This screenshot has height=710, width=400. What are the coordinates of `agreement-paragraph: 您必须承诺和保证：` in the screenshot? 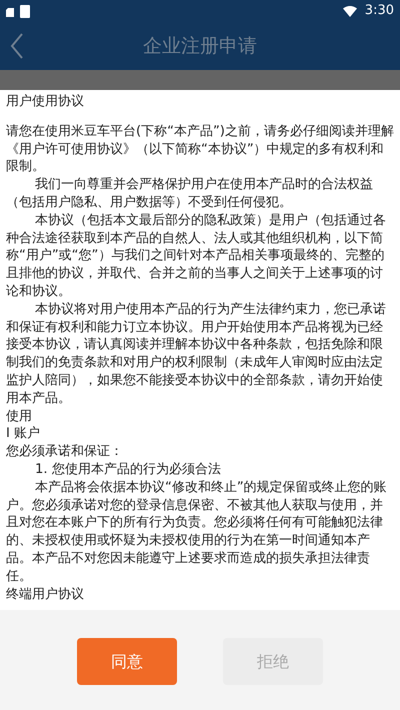 It's located at (65, 452).